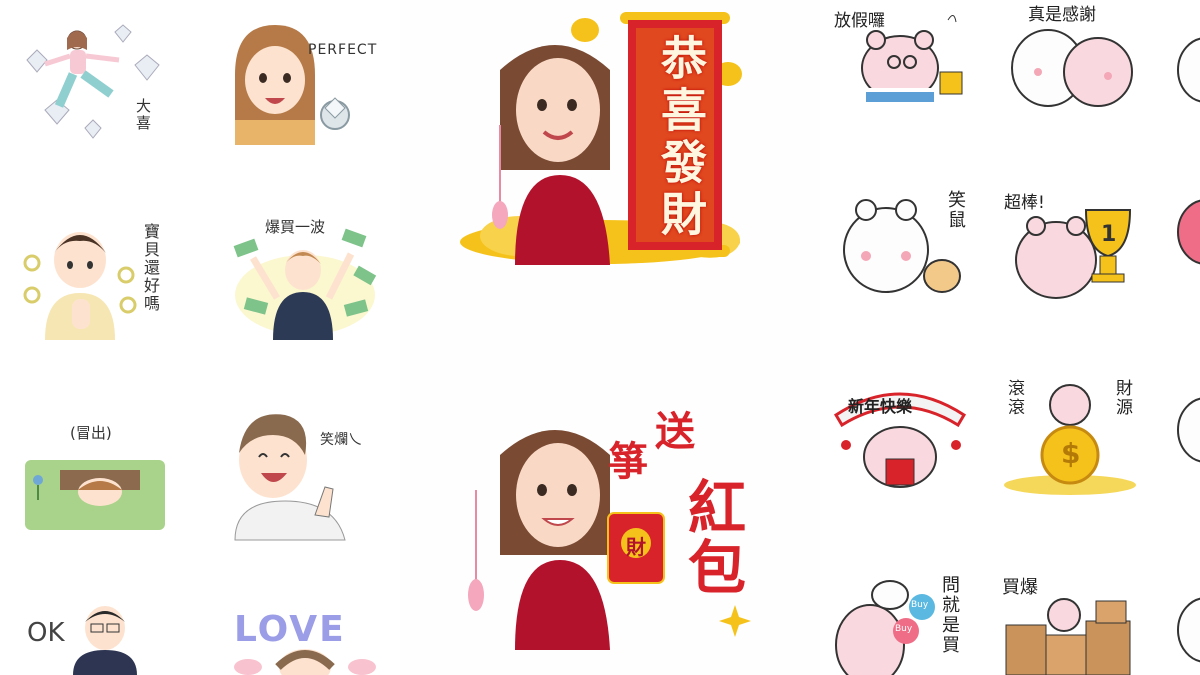  Describe the element at coordinates (636, 547) in the screenshot. I see `envelope-text: 財` at that location.